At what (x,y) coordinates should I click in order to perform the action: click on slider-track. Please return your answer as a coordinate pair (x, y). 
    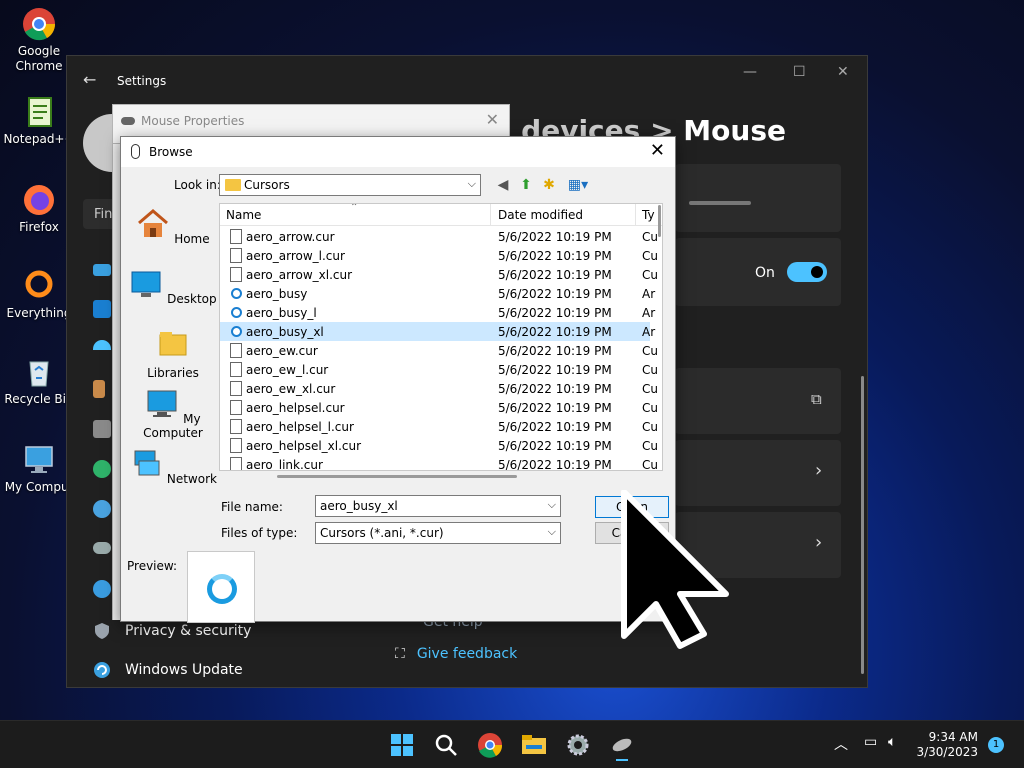
    Looking at the image, I should click on (720, 203).